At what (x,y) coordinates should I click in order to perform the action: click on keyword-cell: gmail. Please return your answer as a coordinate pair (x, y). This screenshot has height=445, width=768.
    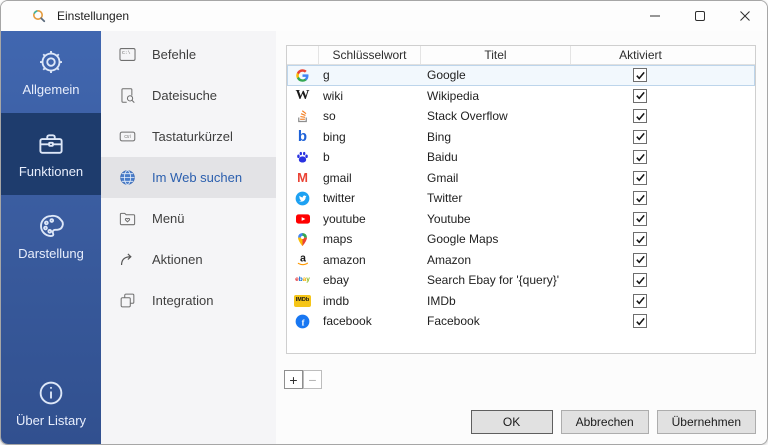
    Looking at the image, I should click on (337, 177).